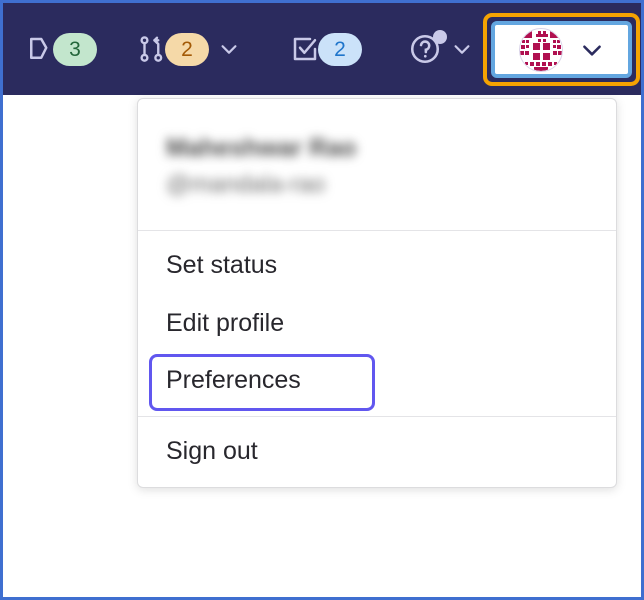  I want to click on nav-item-merge-request-reviews: 3, so click(60, 49).